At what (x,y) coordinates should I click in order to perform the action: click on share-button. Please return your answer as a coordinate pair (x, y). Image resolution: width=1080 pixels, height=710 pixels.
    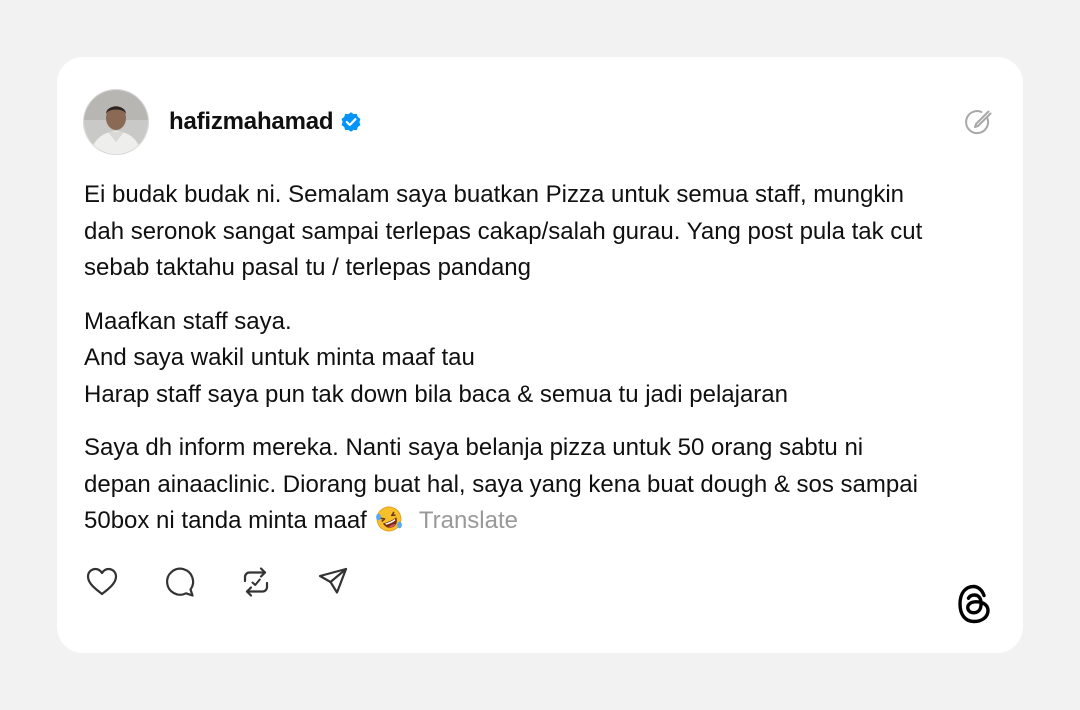
    Looking at the image, I should click on (333, 584).